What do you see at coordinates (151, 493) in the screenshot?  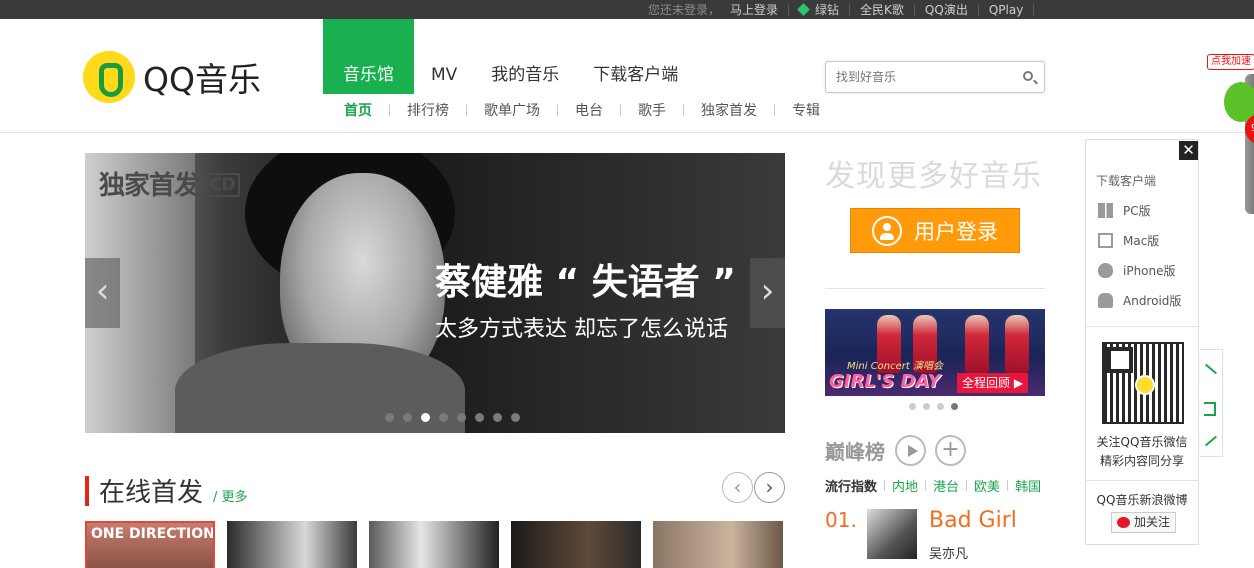 I see `section-title: 在线首发` at bounding box center [151, 493].